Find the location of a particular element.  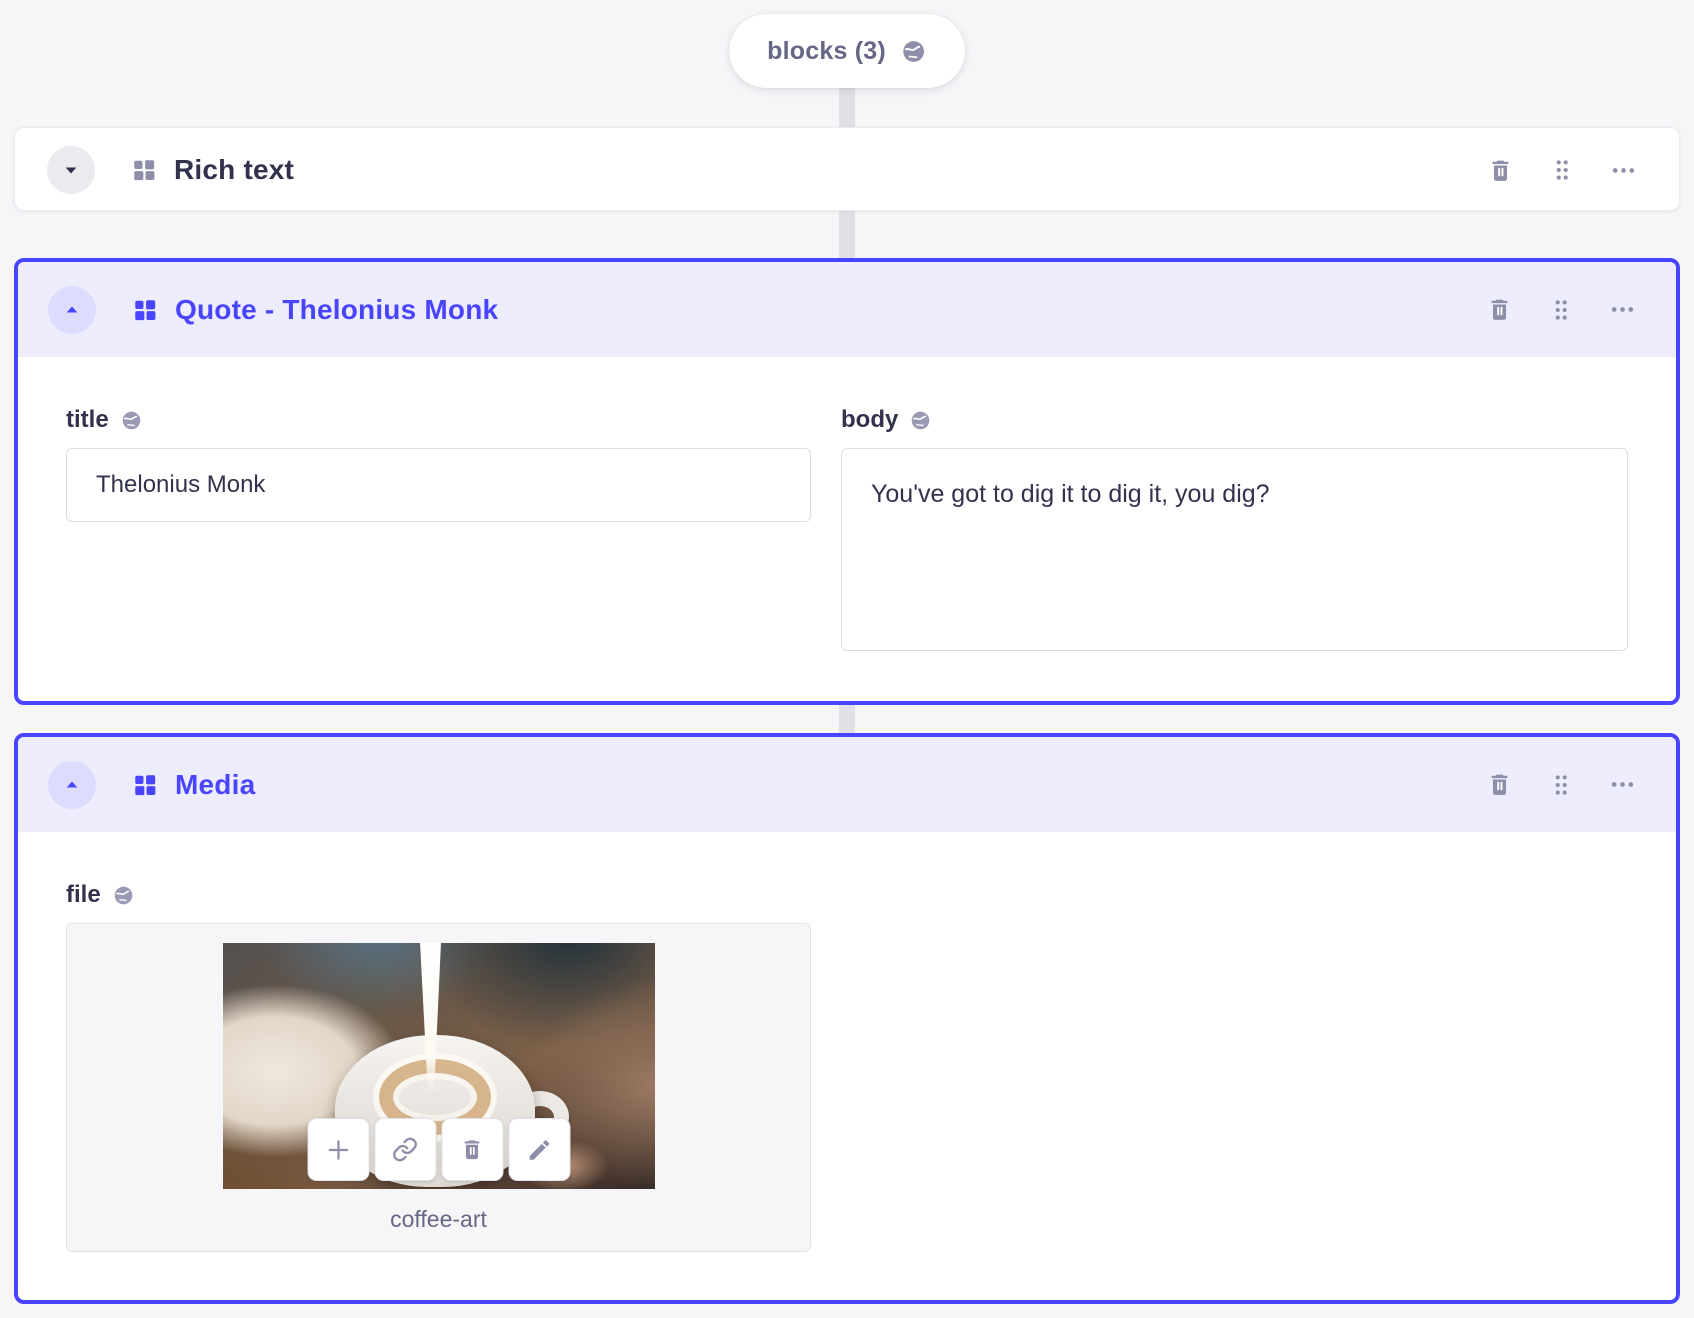

pencil-icon is located at coordinates (539, 1149).